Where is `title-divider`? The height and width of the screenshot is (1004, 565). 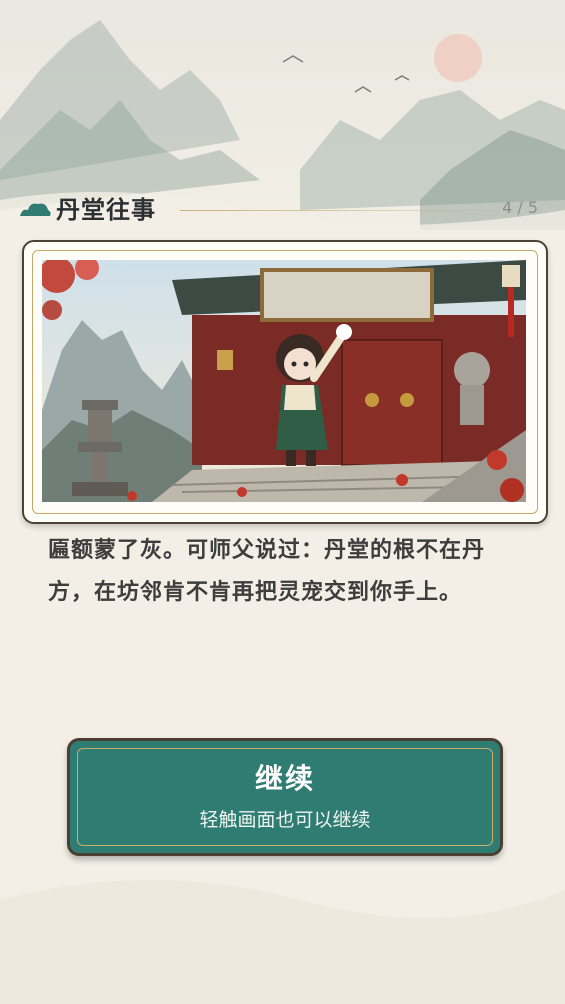
title-divider is located at coordinates (340, 210).